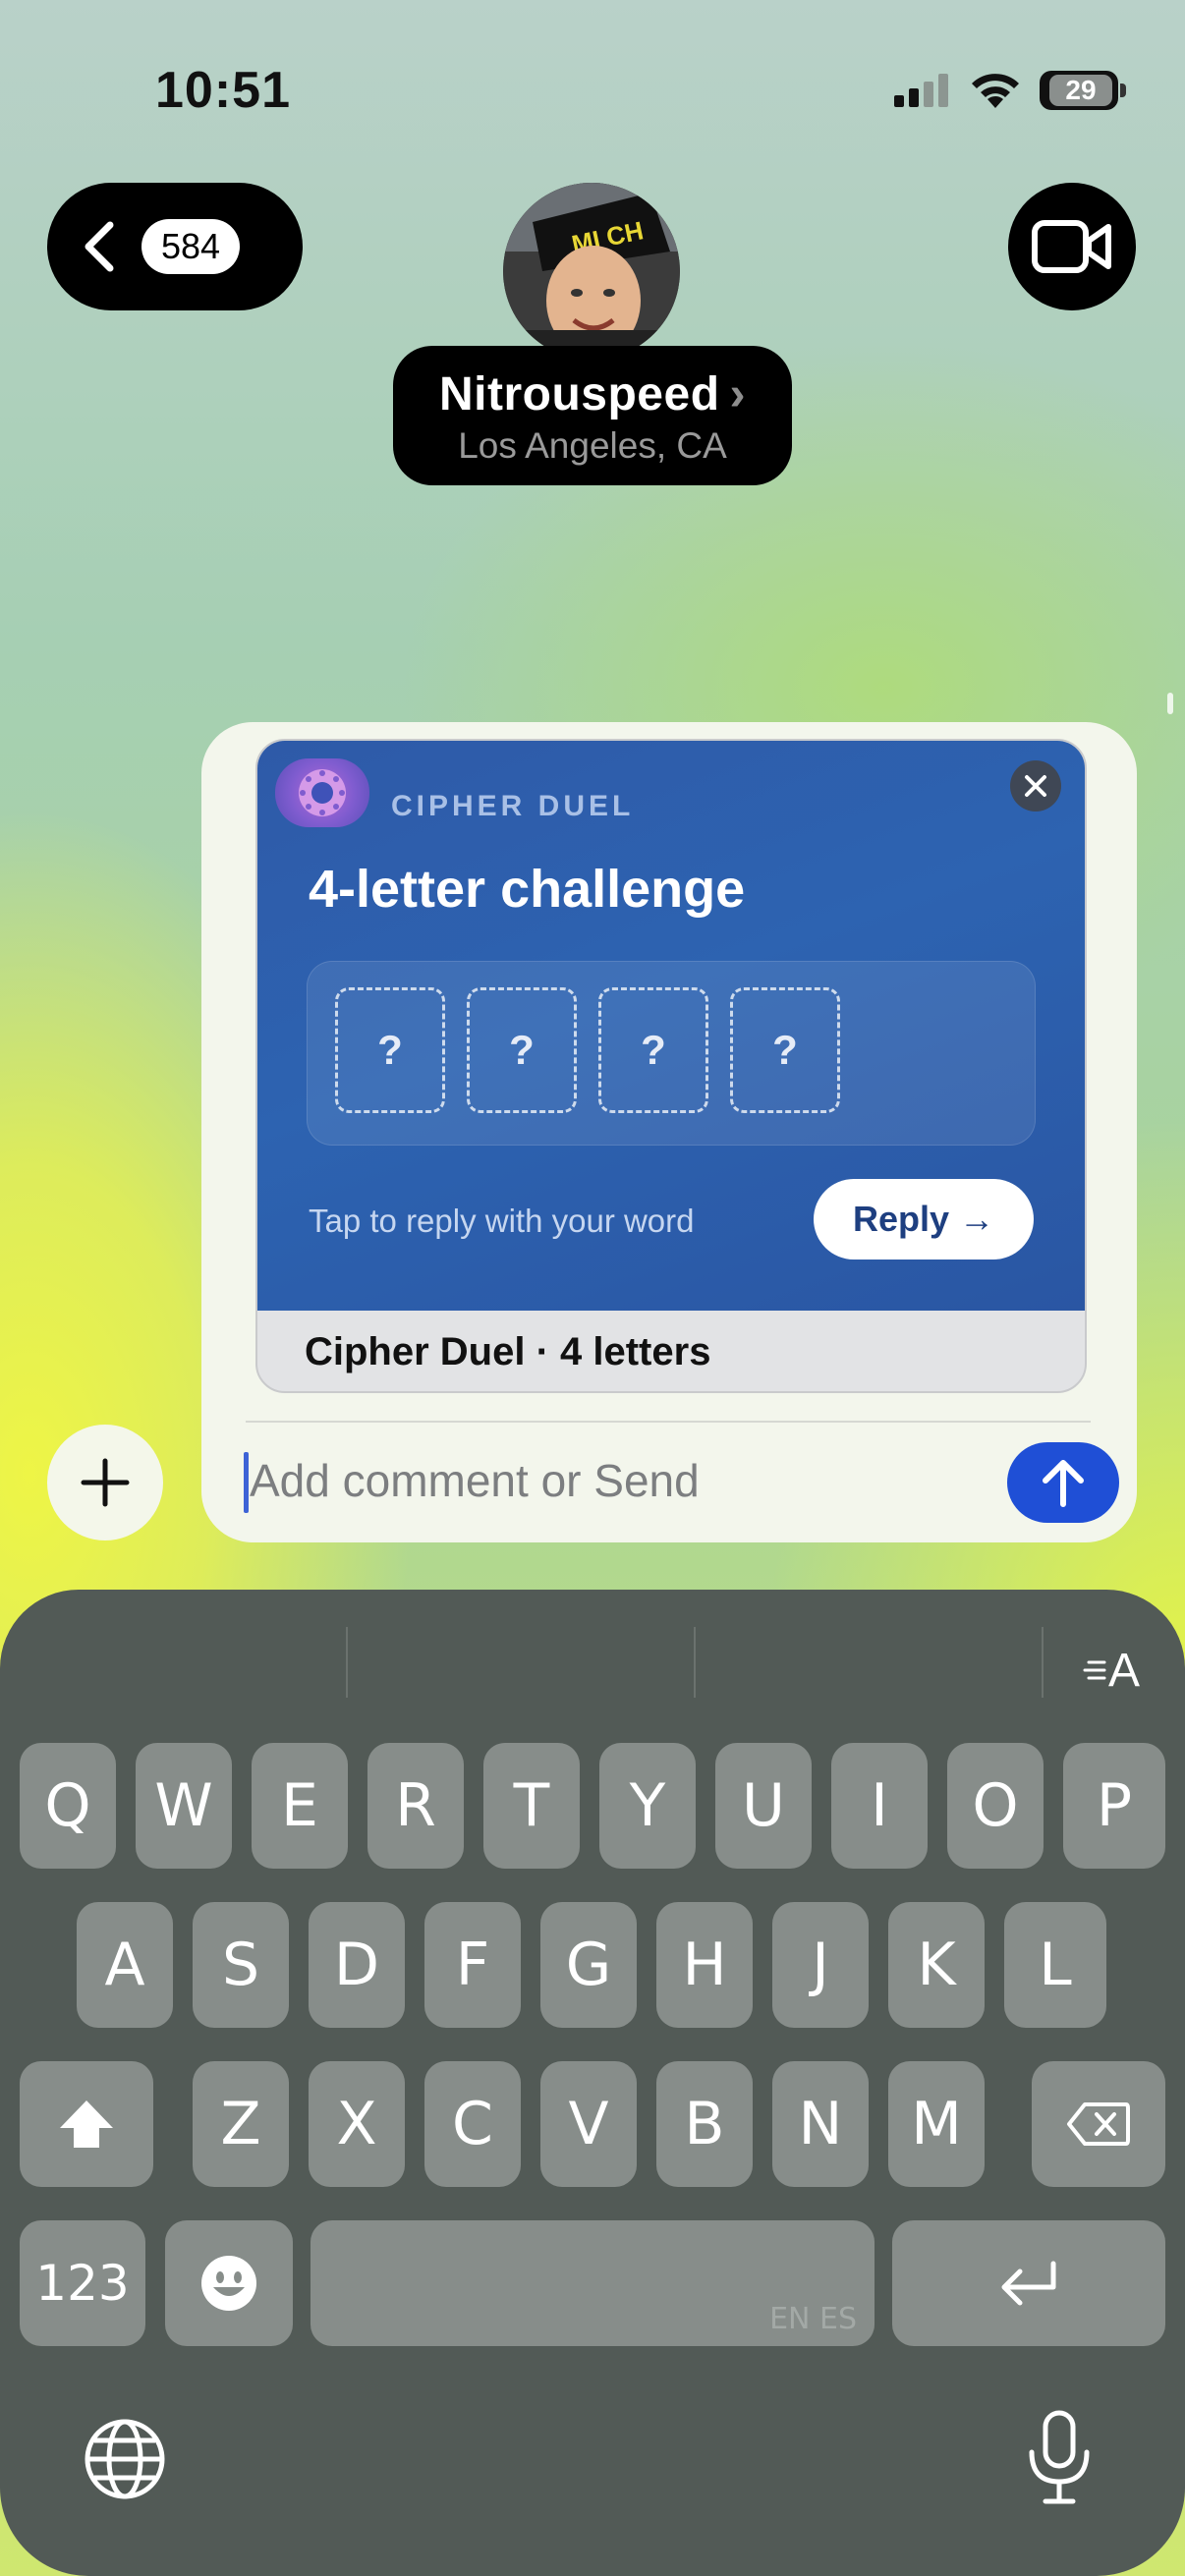 The image size is (1185, 2576). I want to click on globe-icon, so click(125, 2459).